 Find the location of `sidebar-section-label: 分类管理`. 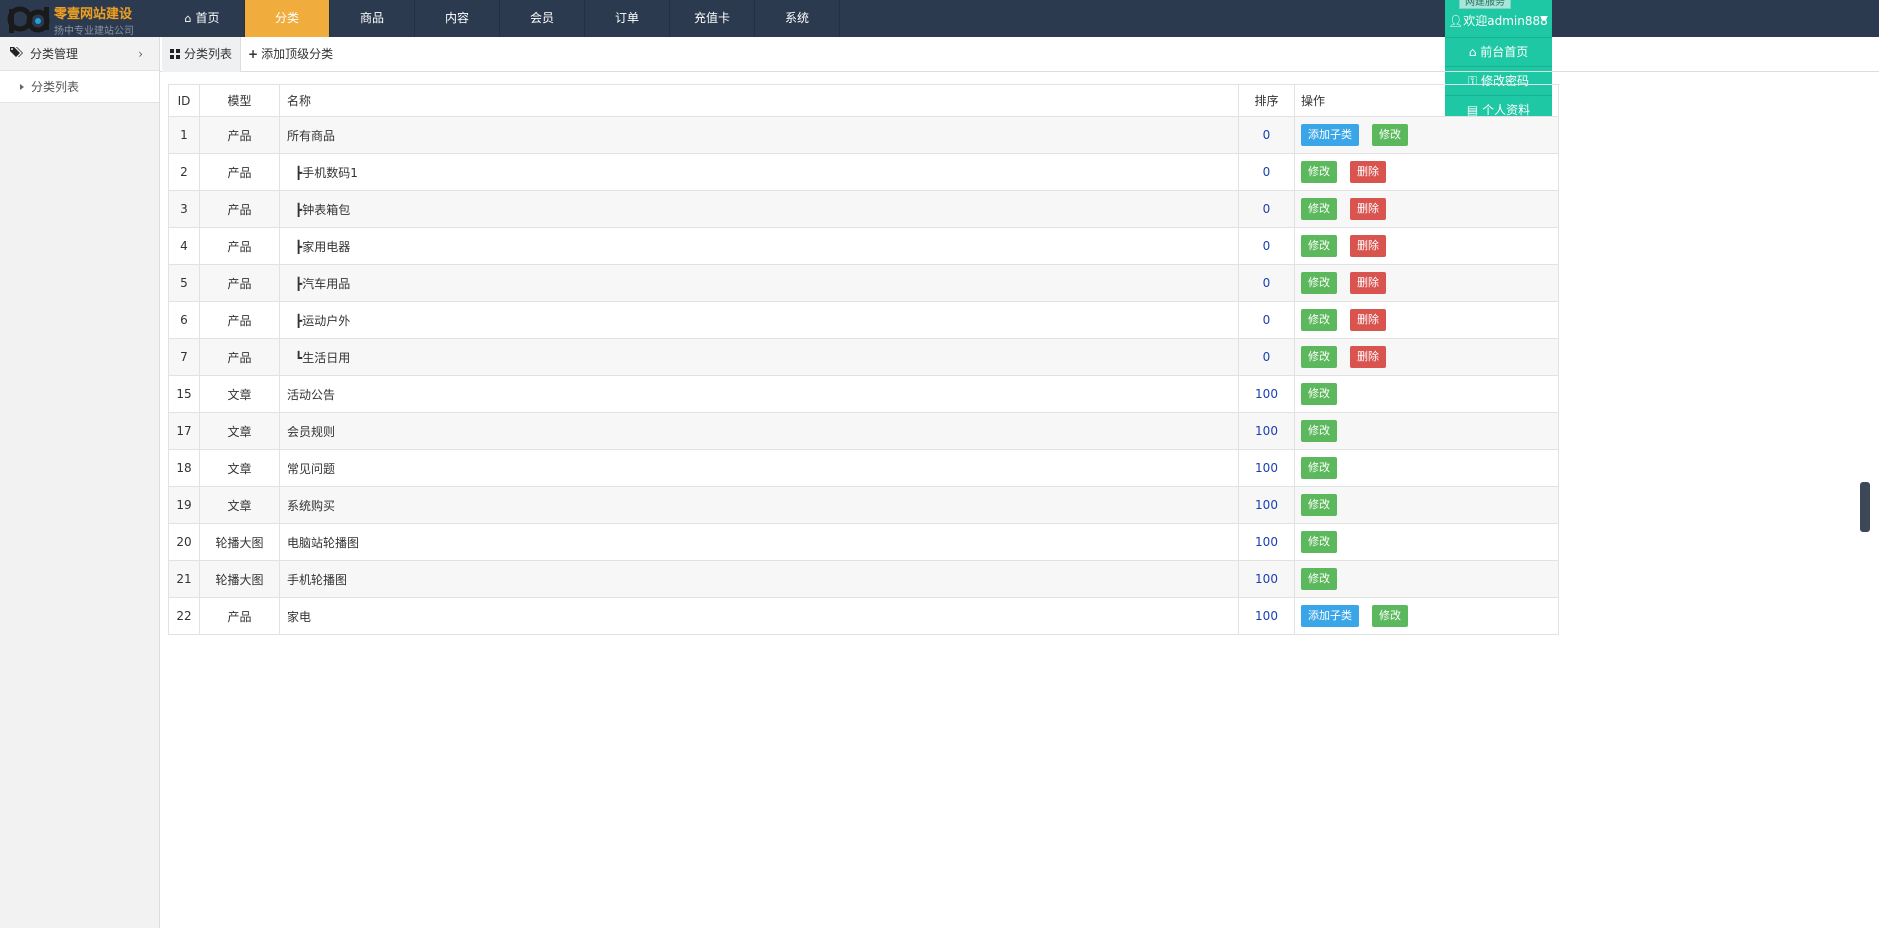

sidebar-section-label: 分类管理 is located at coordinates (54, 54).